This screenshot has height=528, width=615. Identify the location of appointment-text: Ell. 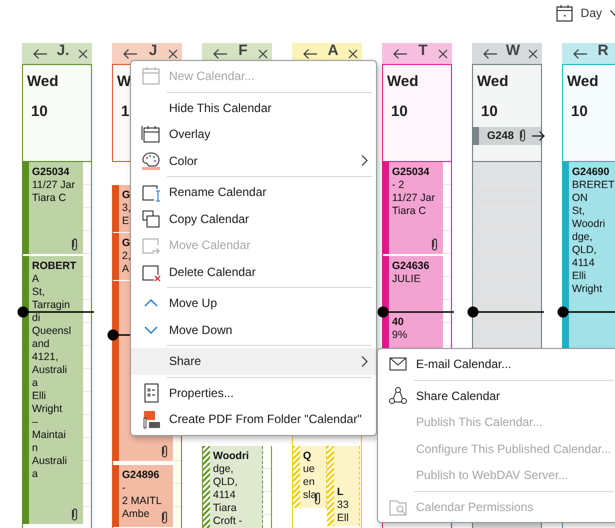
(343, 518).